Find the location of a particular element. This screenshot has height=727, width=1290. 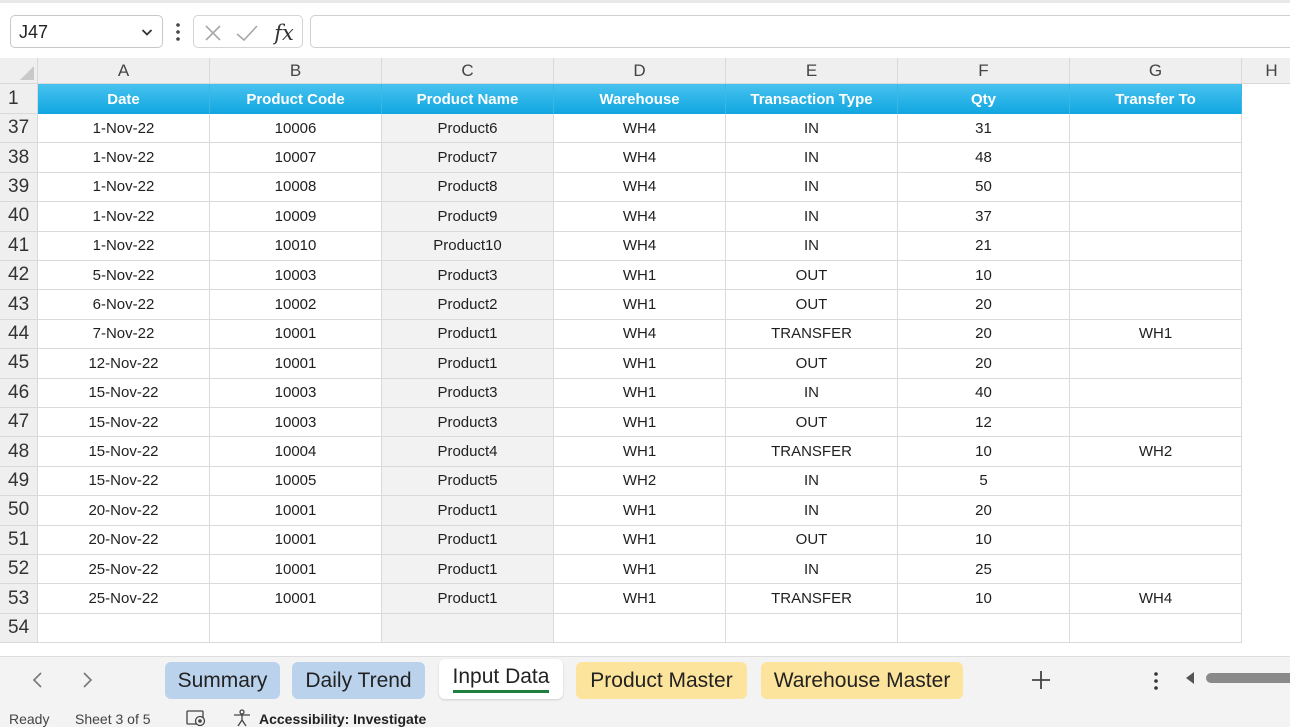

row-header: 50 is located at coordinates (19, 511).